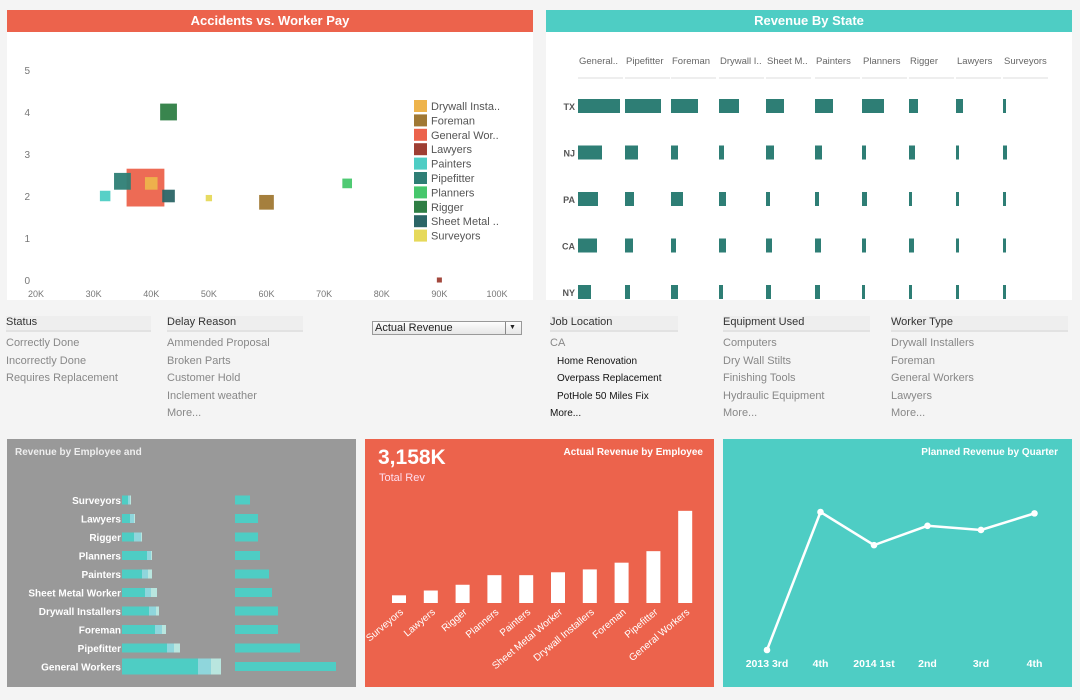 This screenshot has width=1080, height=700. I want to click on y-tick-label: 2, so click(27, 197).